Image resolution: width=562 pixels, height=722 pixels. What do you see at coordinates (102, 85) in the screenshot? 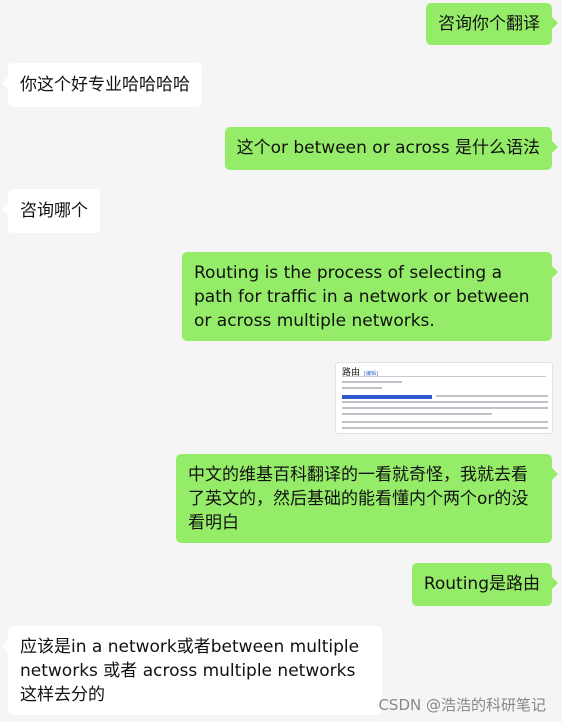
I see `message-bubble-received: 你这个好专业哈哈哈哈` at bounding box center [102, 85].